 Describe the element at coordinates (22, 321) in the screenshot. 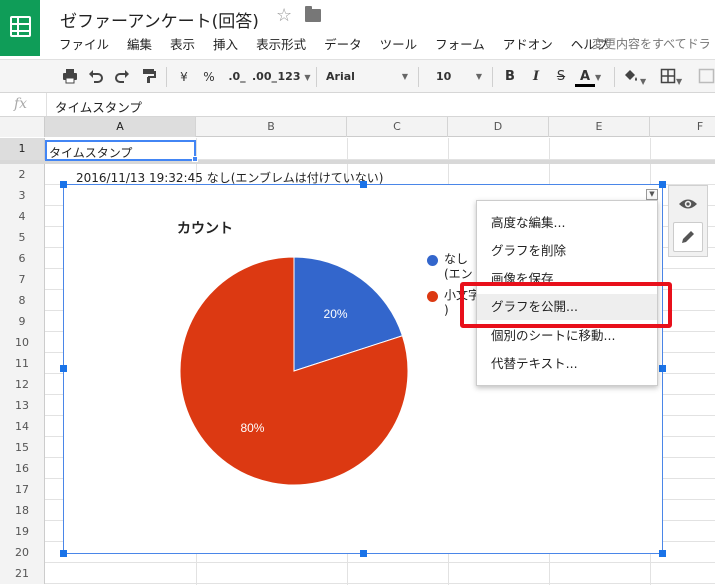

I see `row-header: 9` at that location.